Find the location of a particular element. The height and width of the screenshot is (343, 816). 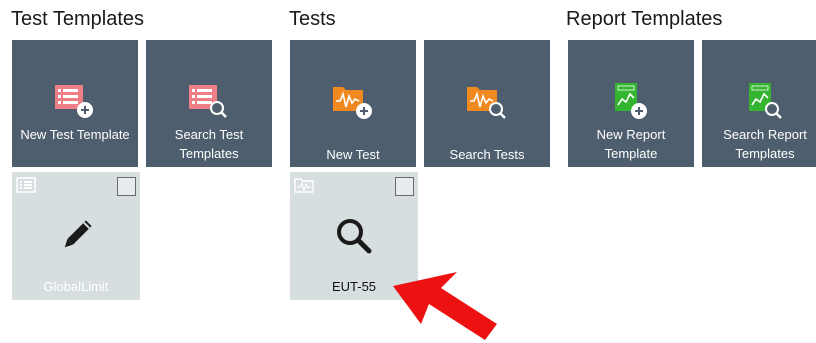

new-report-template-button: New Report Template is located at coordinates (631, 103).